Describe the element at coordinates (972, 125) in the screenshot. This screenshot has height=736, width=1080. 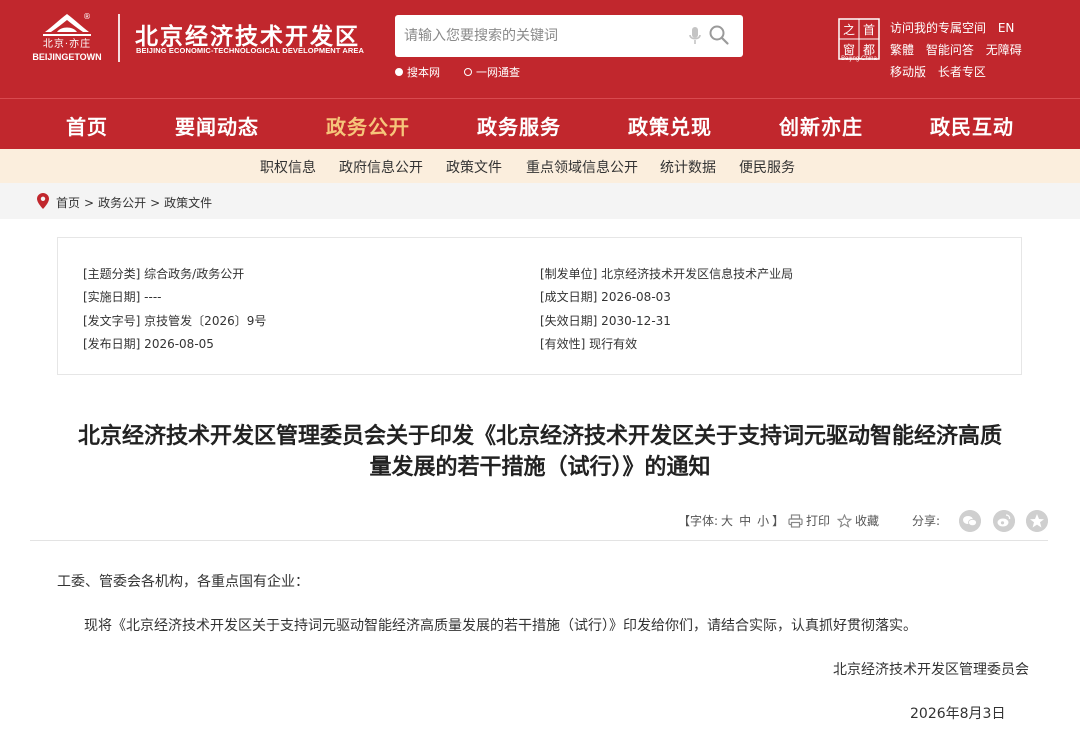
I see `nav-interaction: 政民互动` at that location.